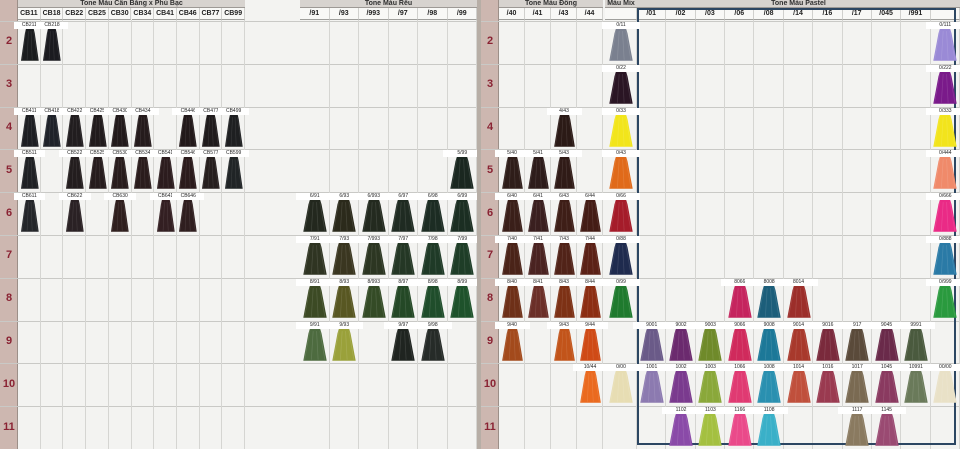 Image resolution: width=960 pixels, height=449 pixels. Describe the element at coordinates (432, 255) in the screenshot. I see `hair-swatch: 7/98` at that location.